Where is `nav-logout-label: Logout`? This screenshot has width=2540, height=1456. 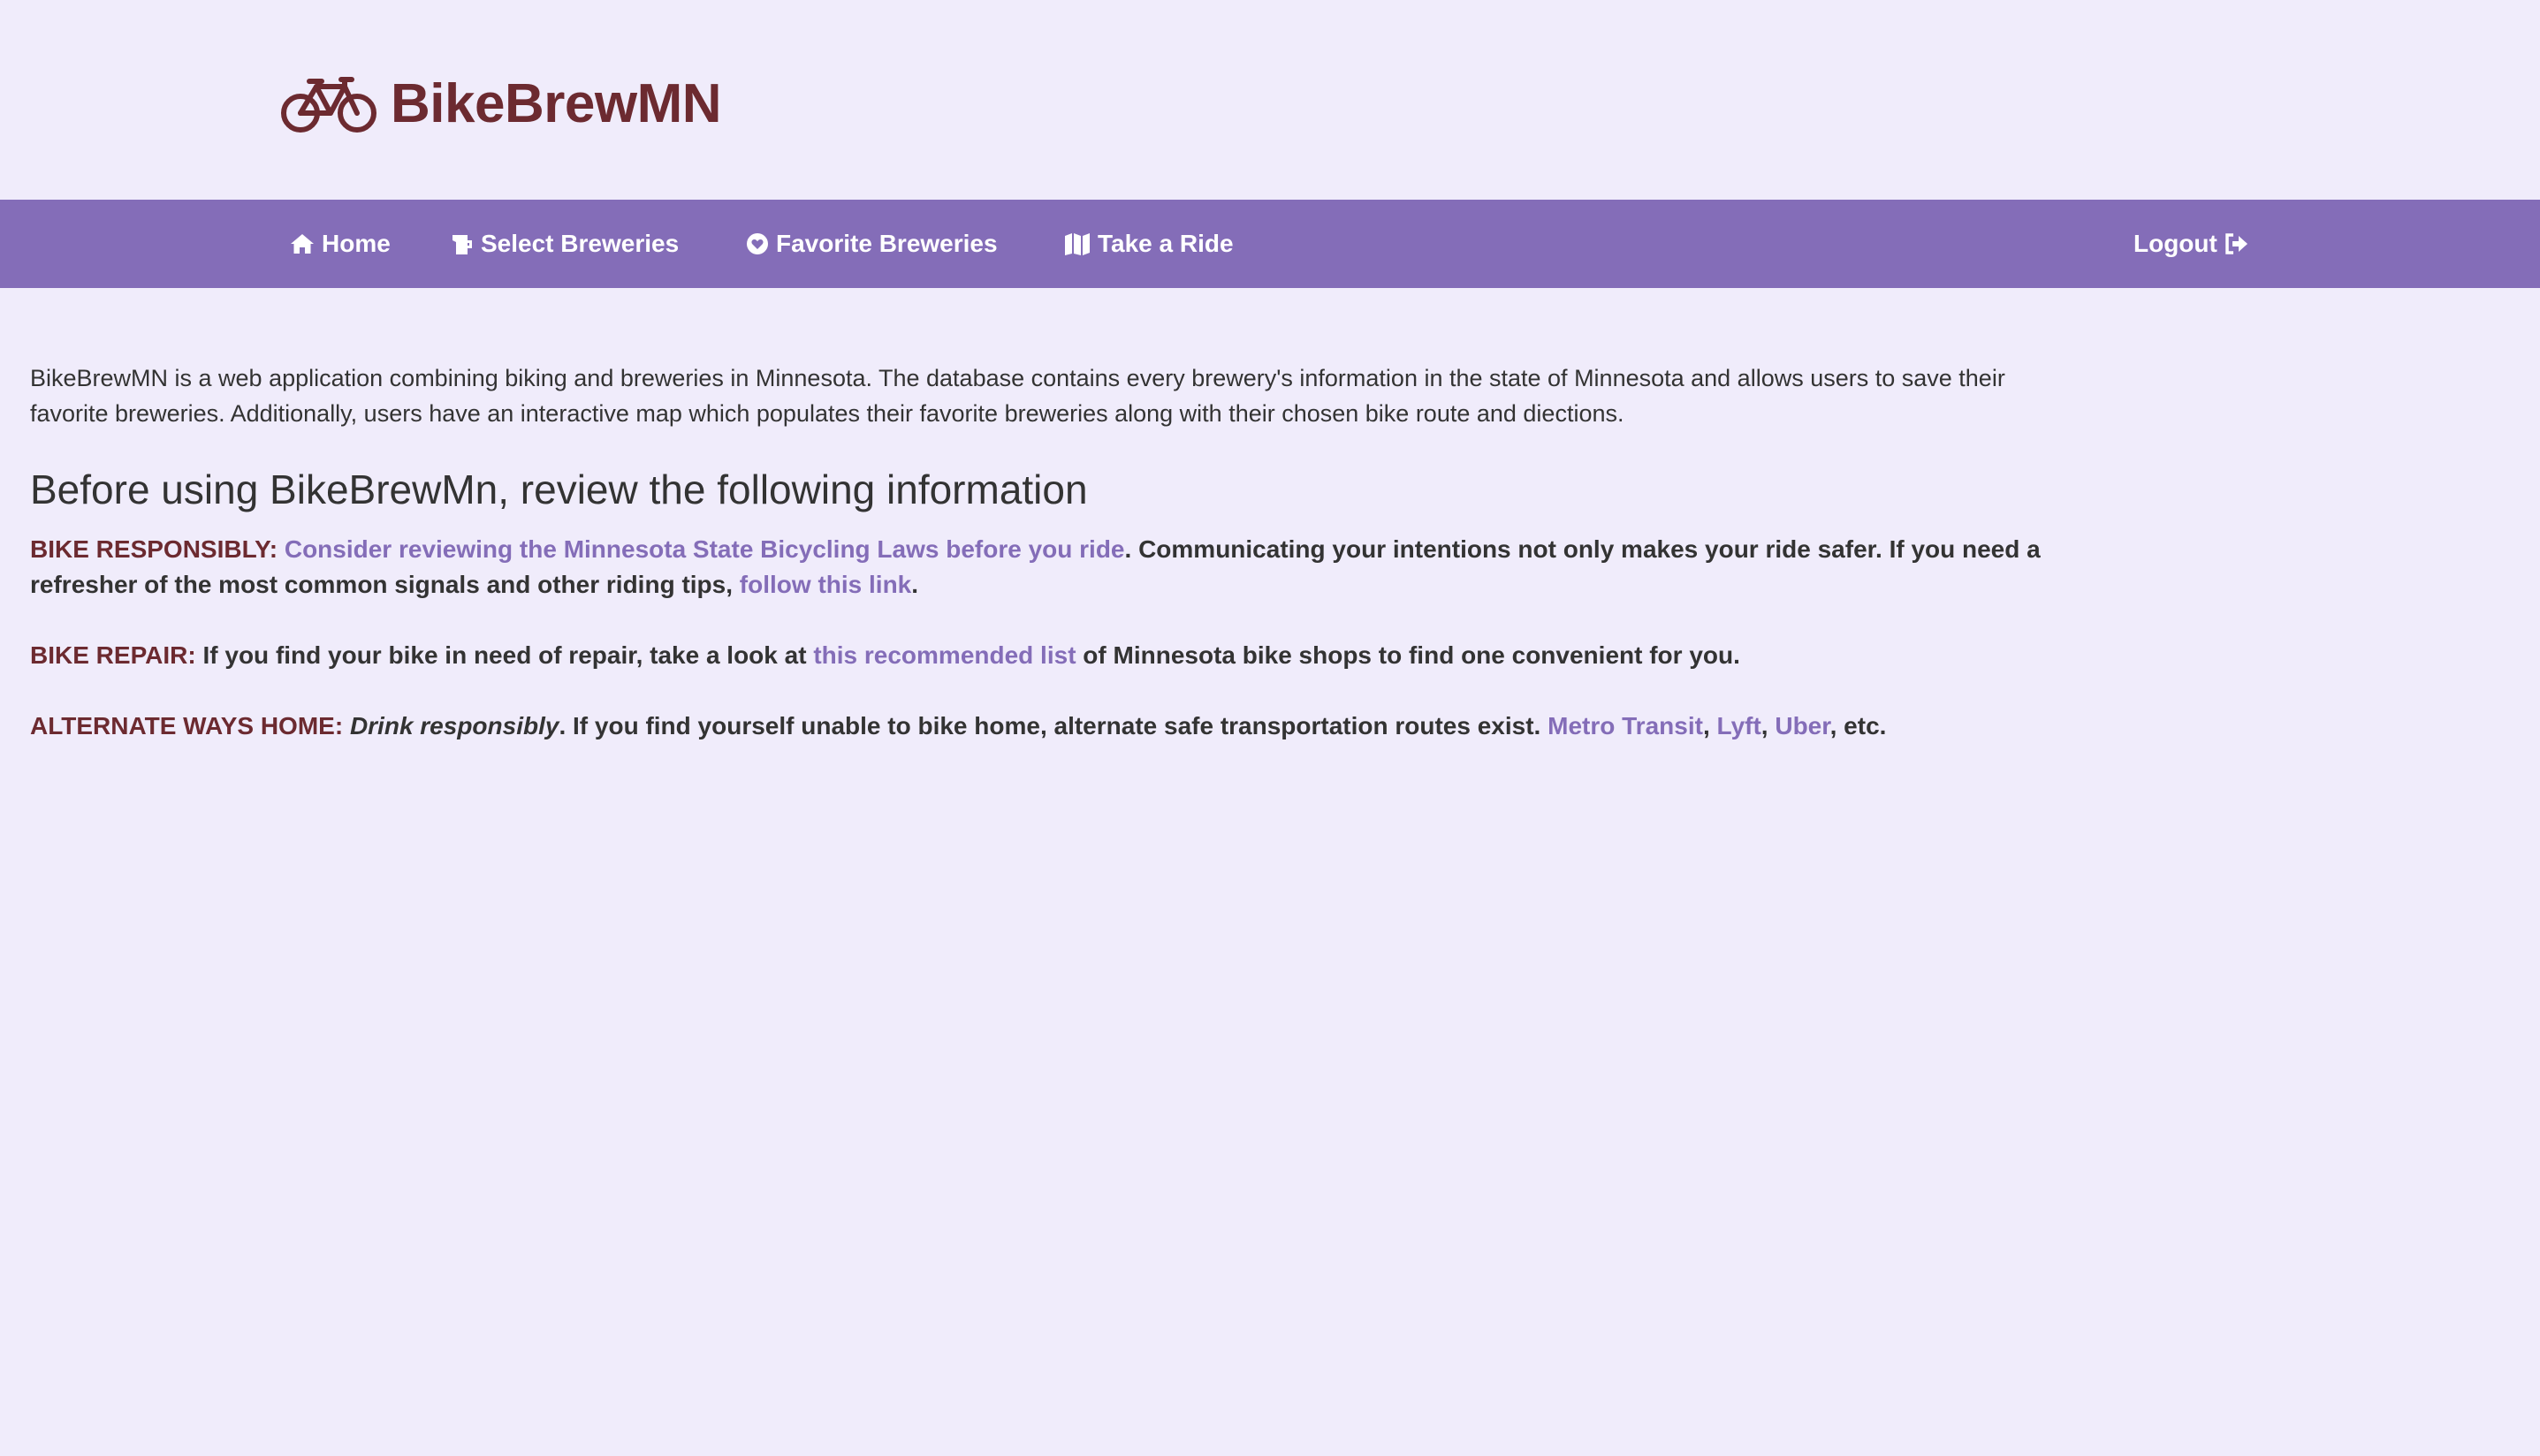
nav-logout-label: Logout is located at coordinates (2175, 243).